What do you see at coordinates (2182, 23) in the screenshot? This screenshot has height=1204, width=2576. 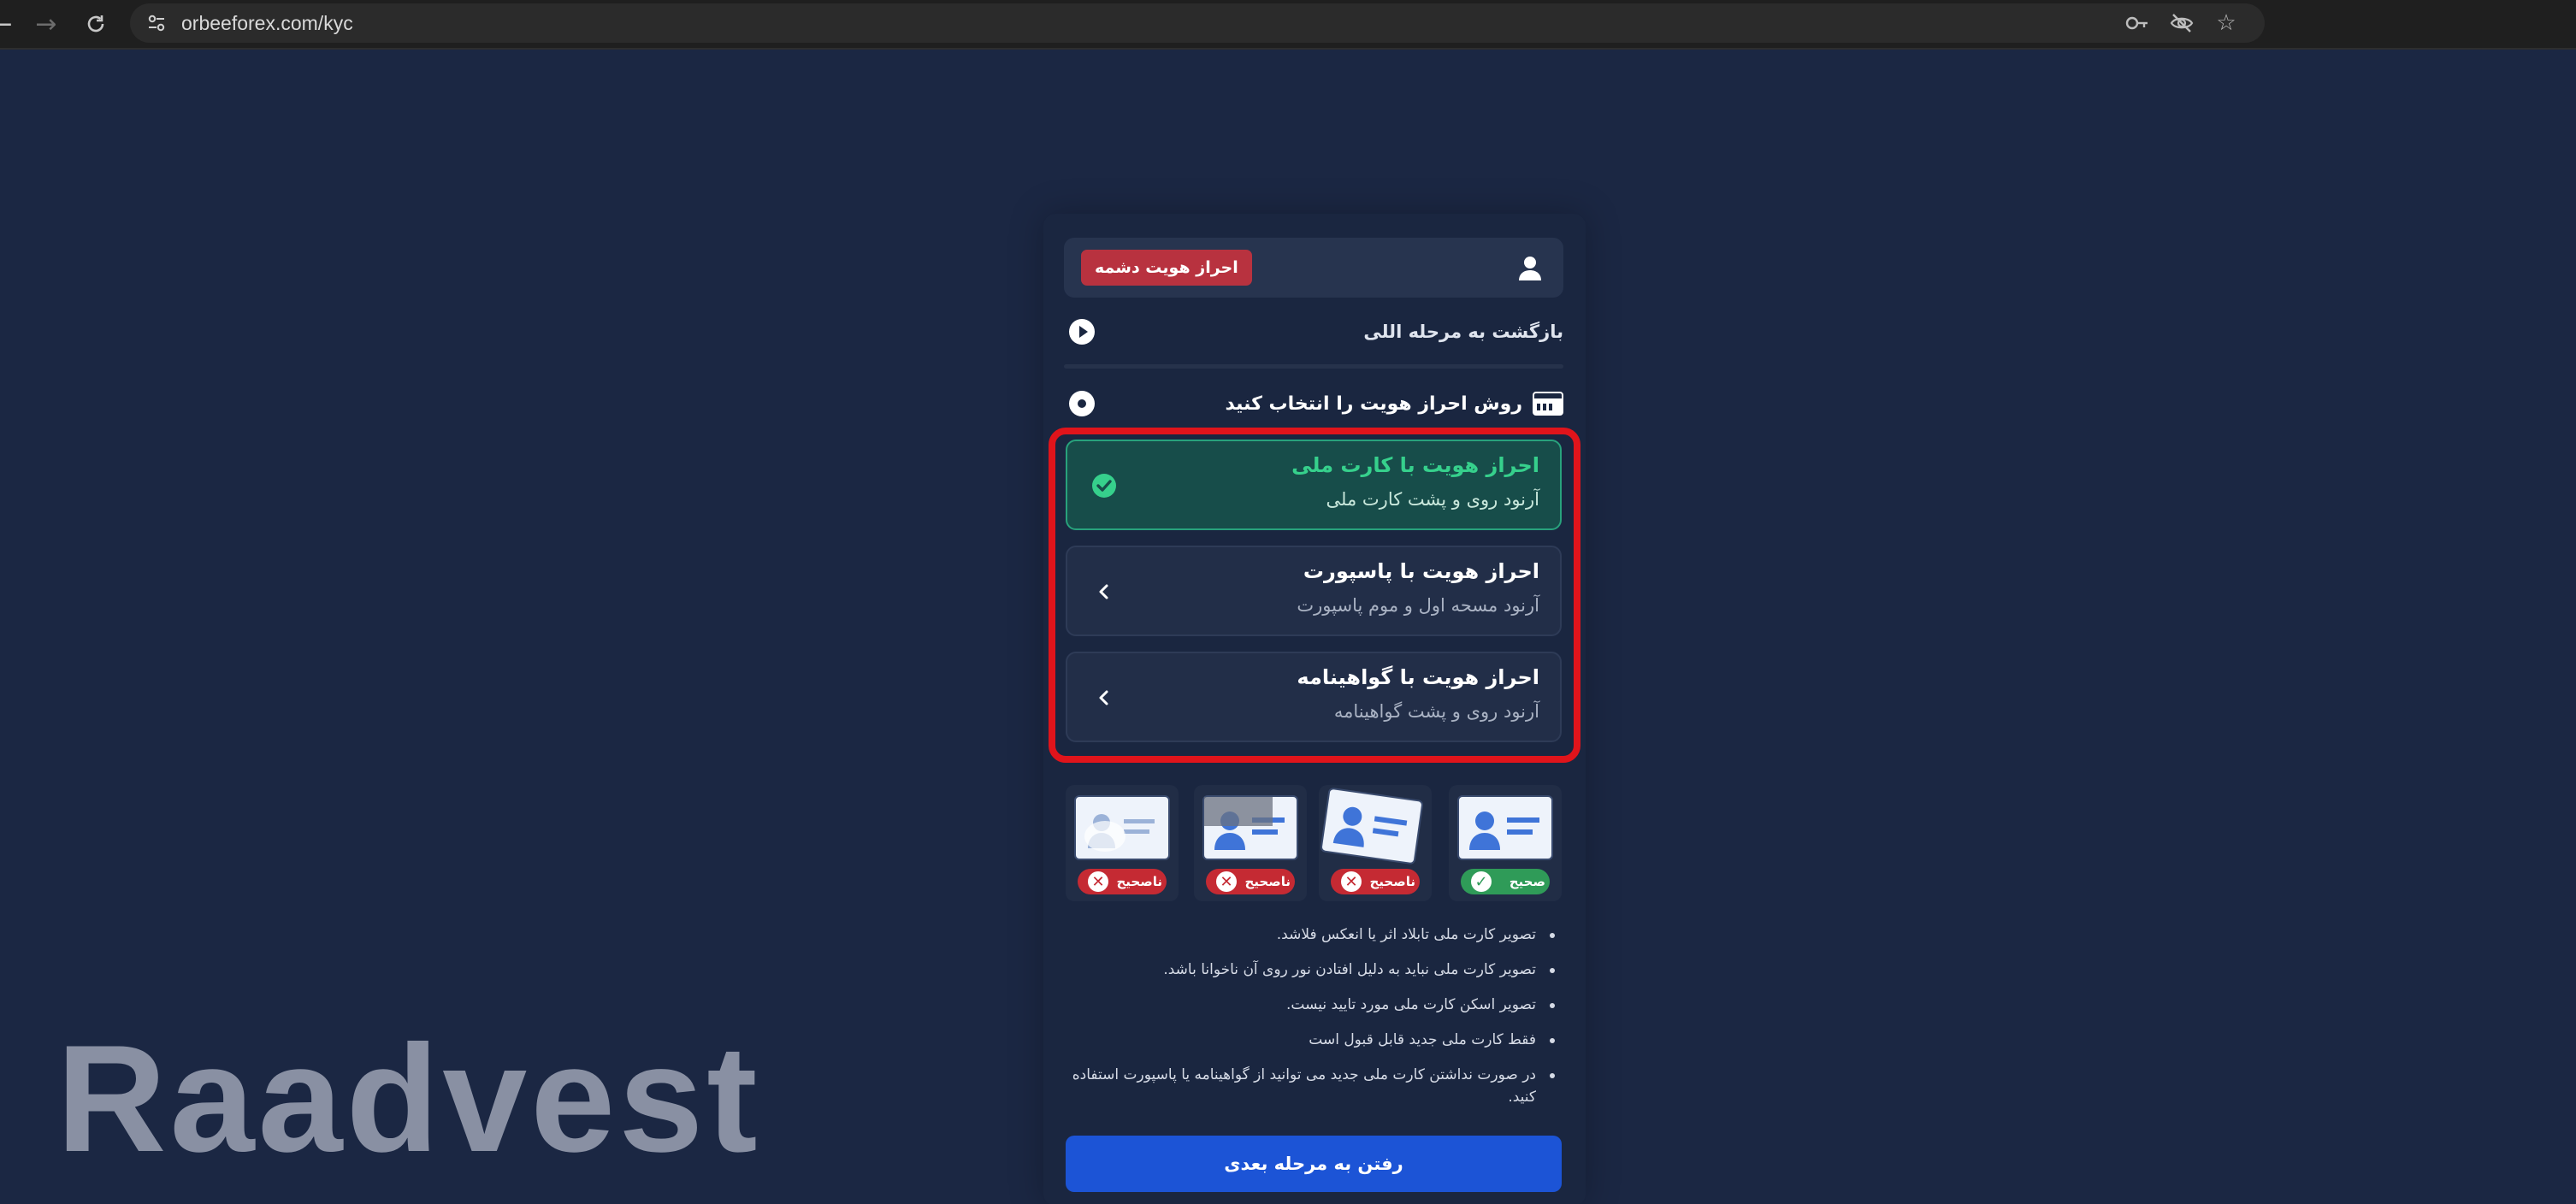 I see `eye-off-icon` at bounding box center [2182, 23].